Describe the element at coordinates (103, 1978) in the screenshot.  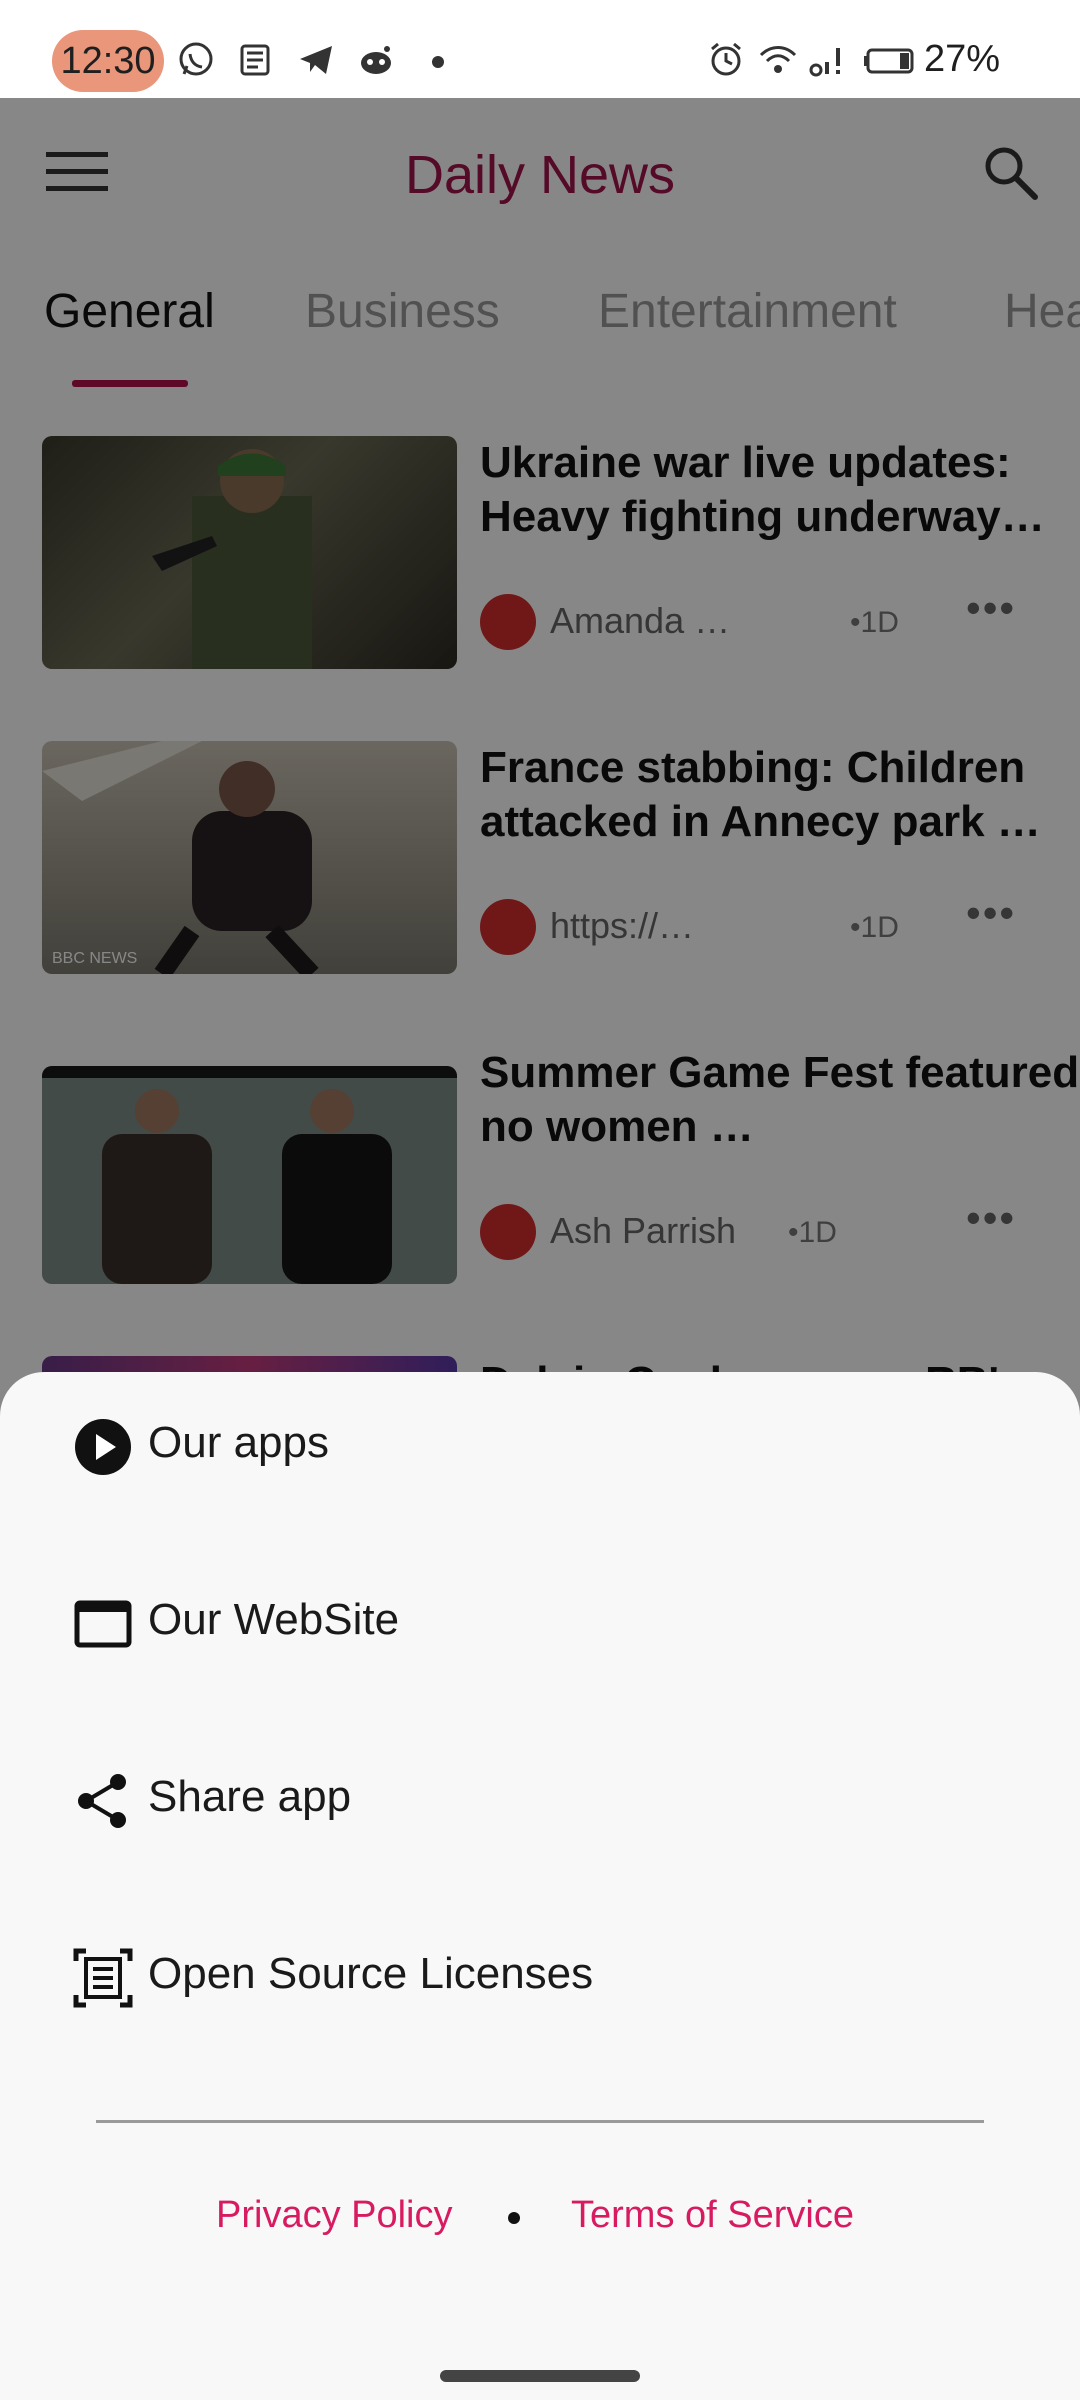
I see `document-scan-icon` at that location.